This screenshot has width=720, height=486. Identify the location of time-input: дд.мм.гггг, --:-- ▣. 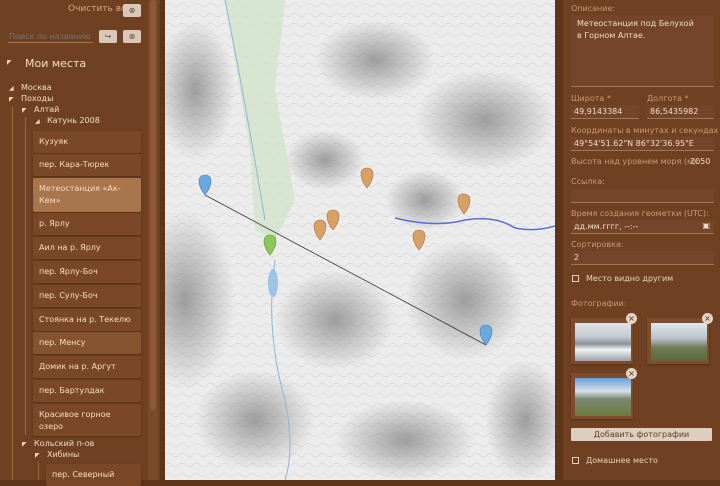
(642, 227).